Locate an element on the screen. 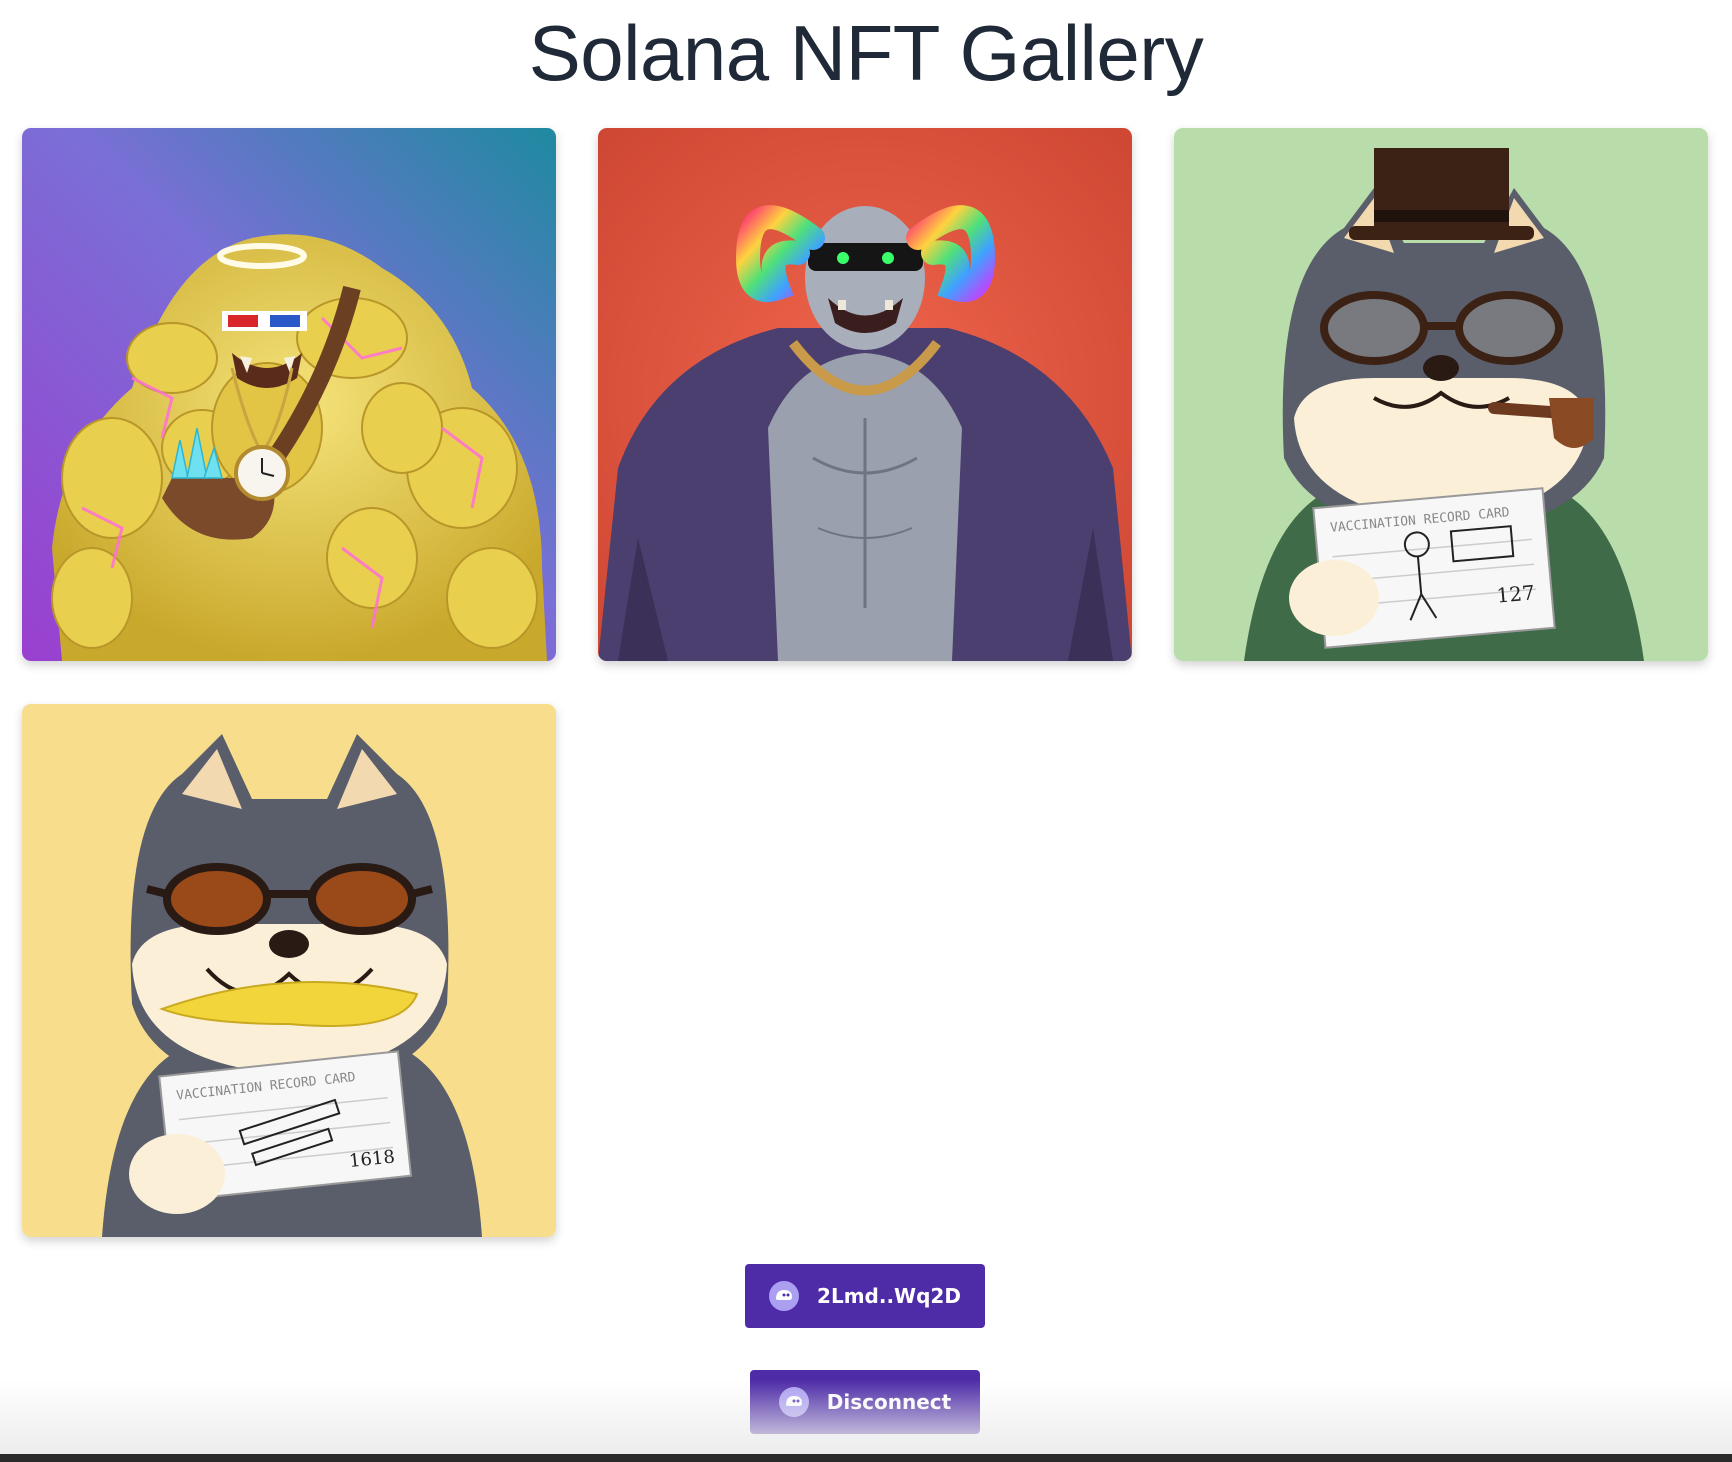 Image resolution: width=1732 pixels, height=1462 pixels. nft-card-4: VACCINATION RECORD CARD 1618 is located at coordinates (289, 970).